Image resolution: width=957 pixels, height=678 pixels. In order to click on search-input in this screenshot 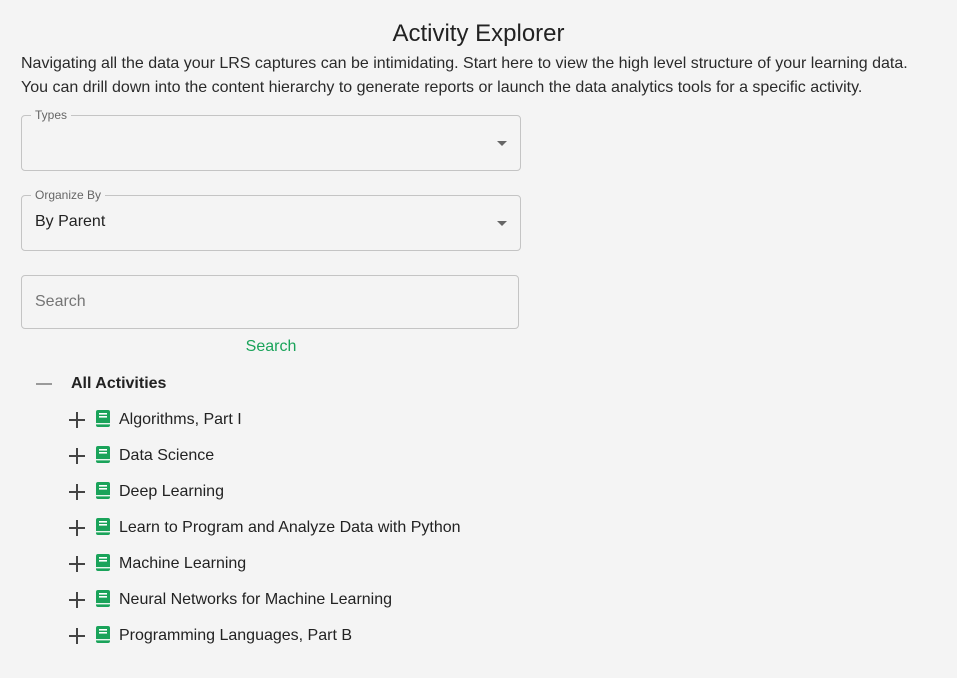, I will do `click(270, 302)`.